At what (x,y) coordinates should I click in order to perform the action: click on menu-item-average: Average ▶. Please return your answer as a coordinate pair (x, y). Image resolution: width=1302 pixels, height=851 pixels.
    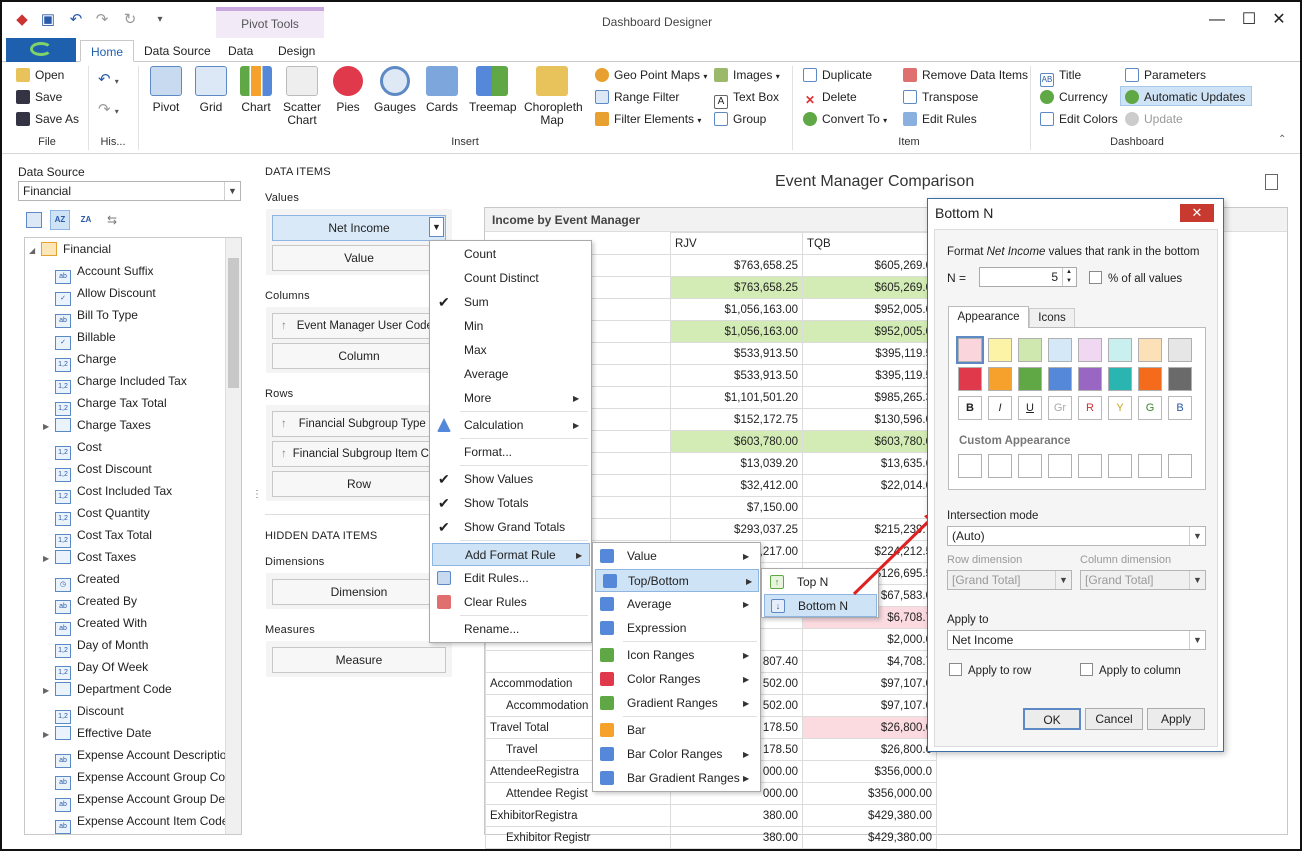
    Looking at the image, I should click on (676, 604).